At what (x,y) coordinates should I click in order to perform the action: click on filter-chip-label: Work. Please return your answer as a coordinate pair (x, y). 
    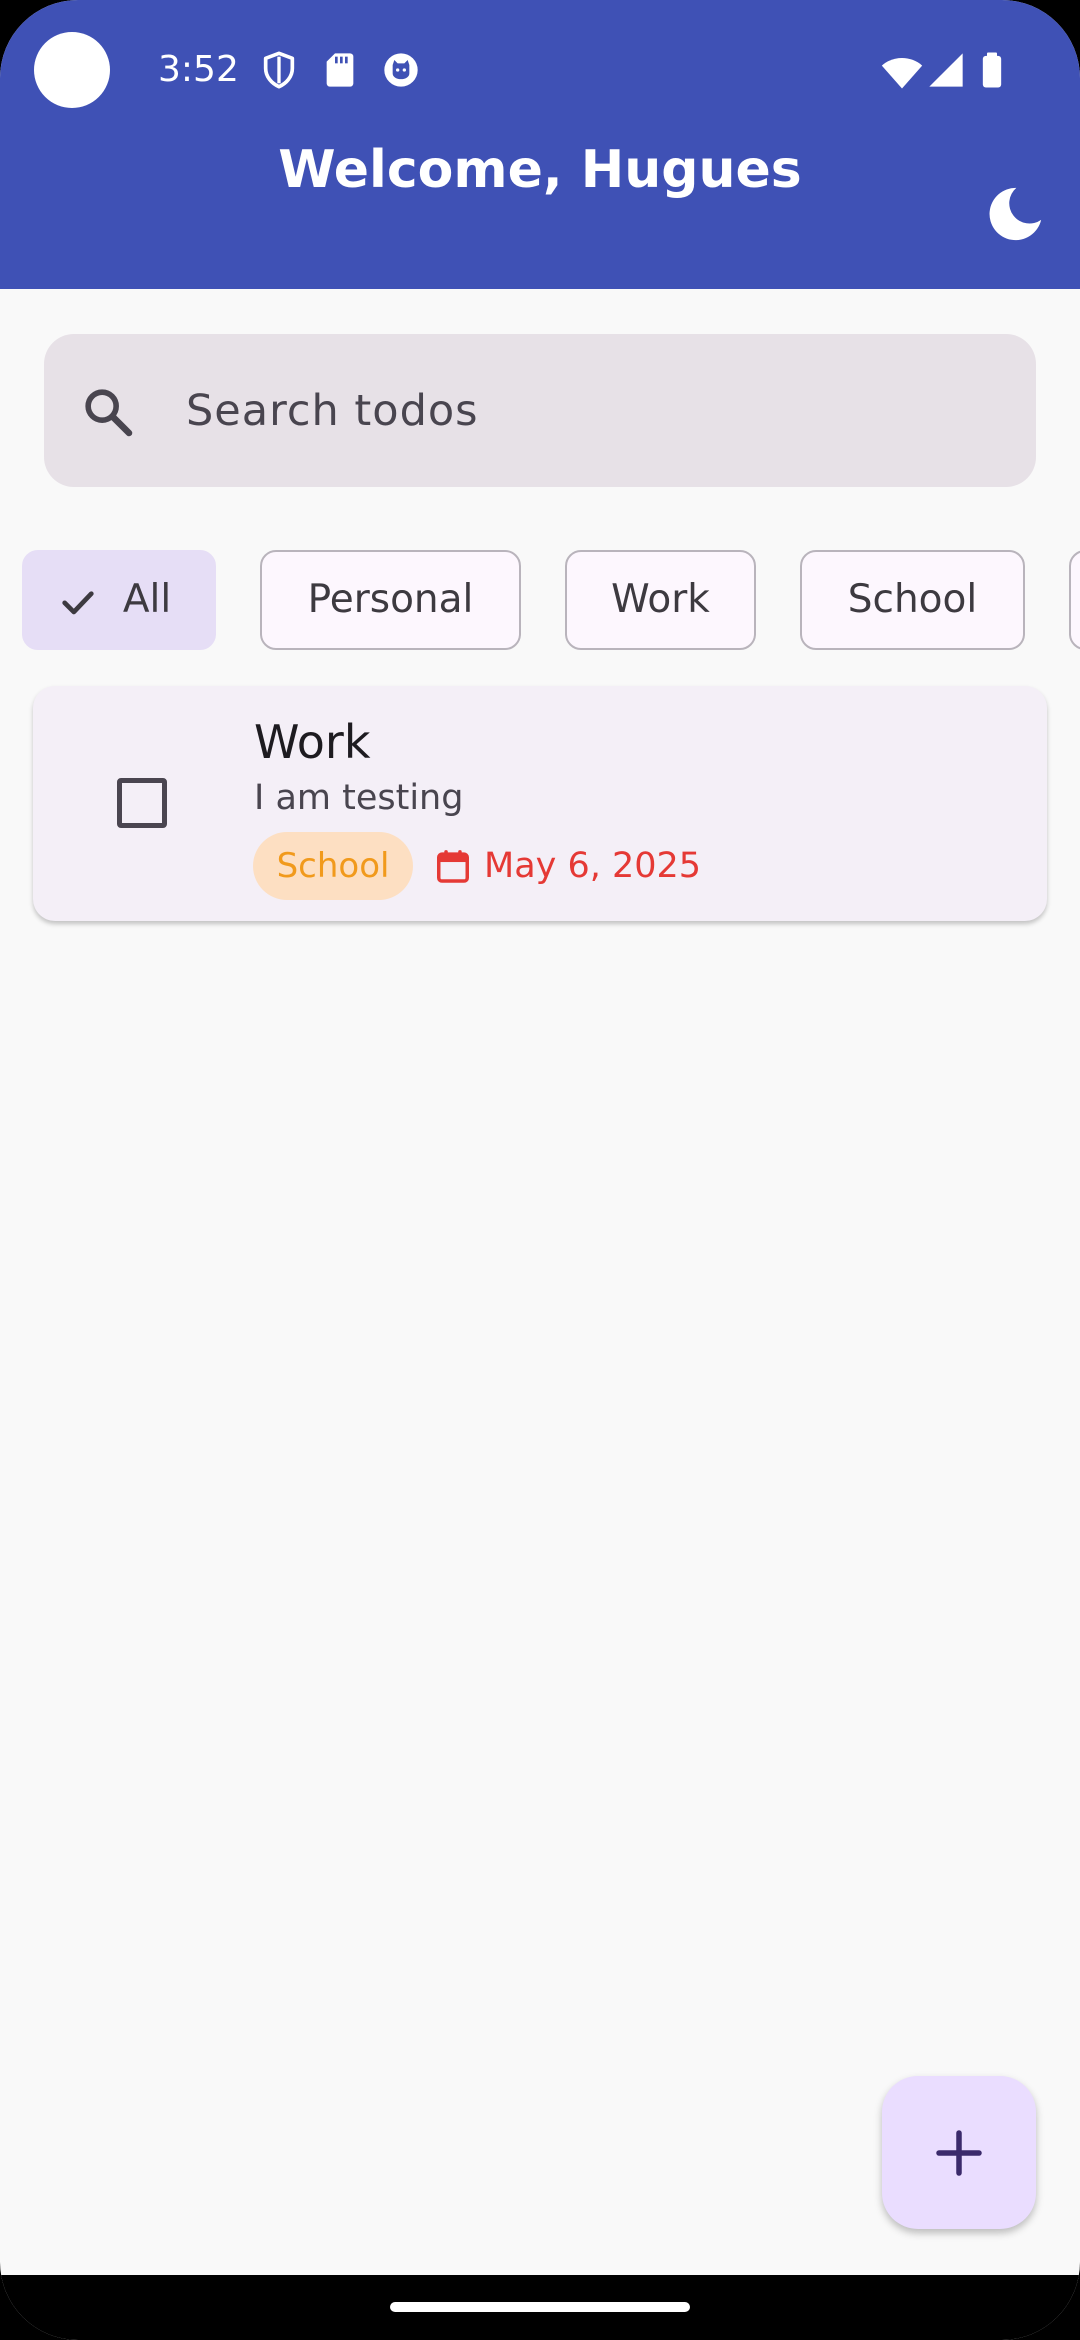
    Looking at the image, I should click on (660, 599).